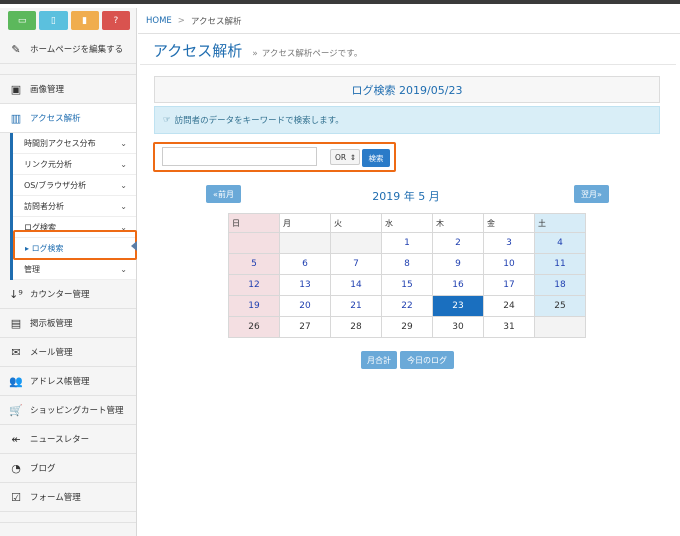 The width and height of the screenshot is (680, 536). I want to click on calendar-day: 6, so click(305, 264).